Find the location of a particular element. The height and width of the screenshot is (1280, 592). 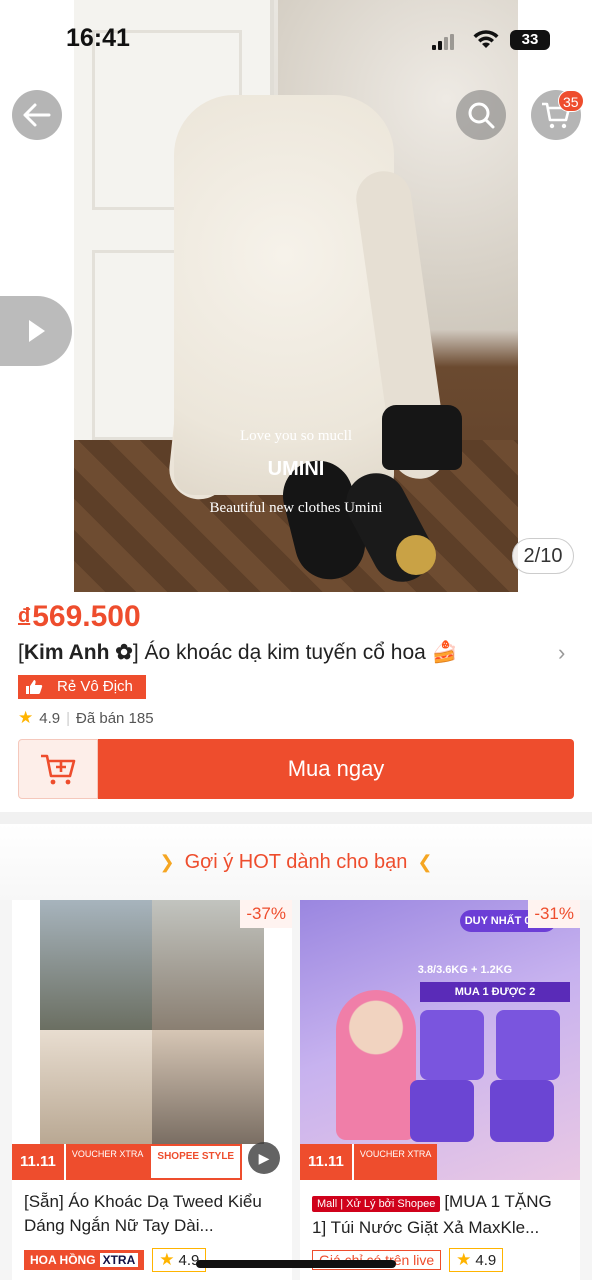

buy-now-button: Mua ngay is located at coordinates (336, 769).